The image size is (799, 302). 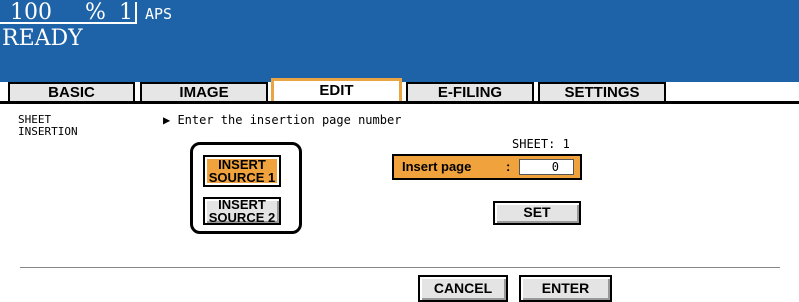 What do you see at coordinates (282, 120) in the screenshot?
I see `instruction-text: ▶ Enter the insertion page number` at bounding box center [282, 120].